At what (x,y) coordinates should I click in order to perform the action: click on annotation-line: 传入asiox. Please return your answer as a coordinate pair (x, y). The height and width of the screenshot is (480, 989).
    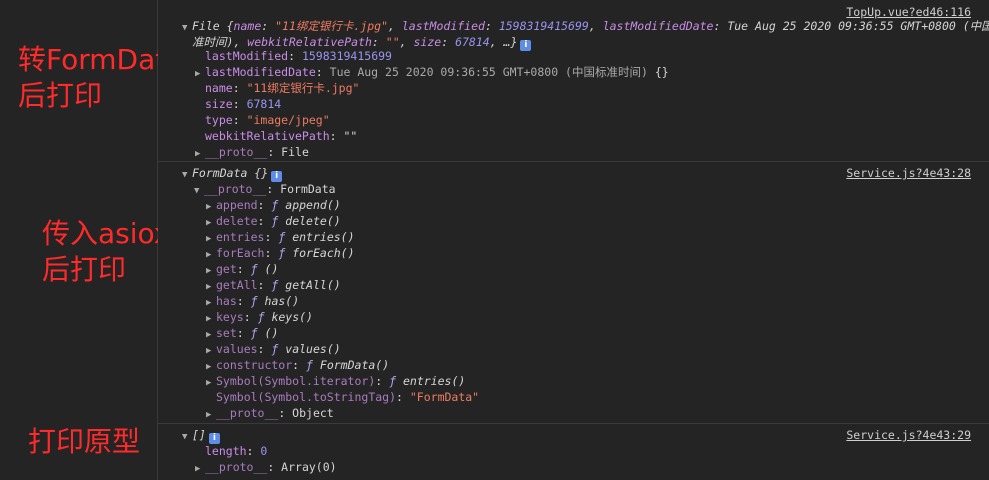
    Looking at the image, I should click on (106, 233).